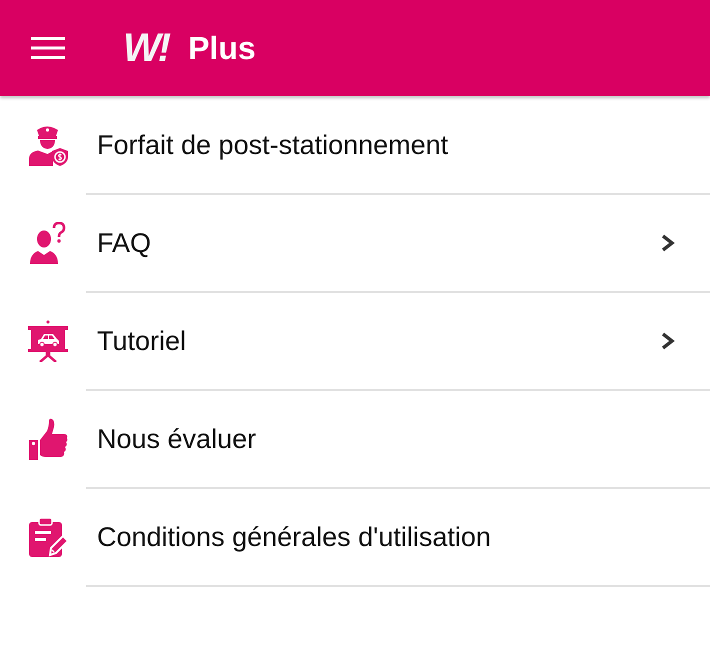 Image resolution: width=710 pixels, height=645 pixels. I want to click on person-question-icon, so click(48, 243).